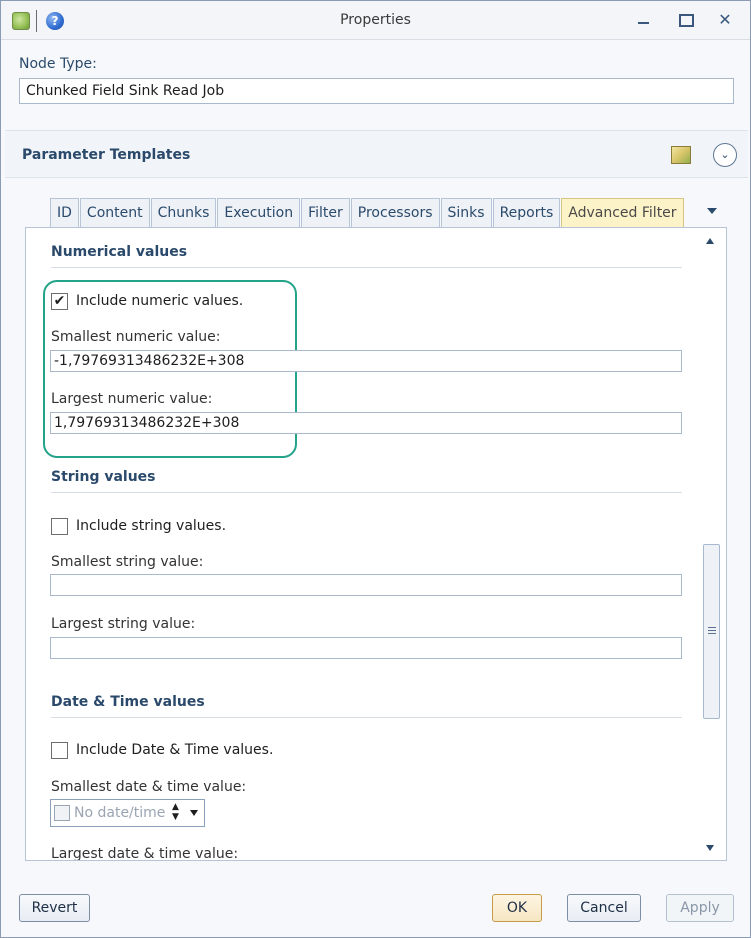 The image size is (751, 938). What do you see at coordinates (710, 848) in the screenshot?
I see `scroll-down-icon` at bounding box center [710, 848].